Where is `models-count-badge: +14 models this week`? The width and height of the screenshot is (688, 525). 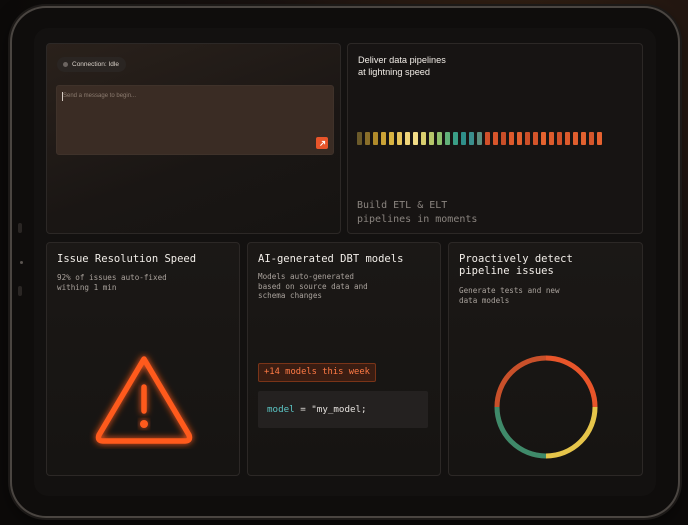
models-count-badge: +14 models this week is located at coordinates (317, 372).